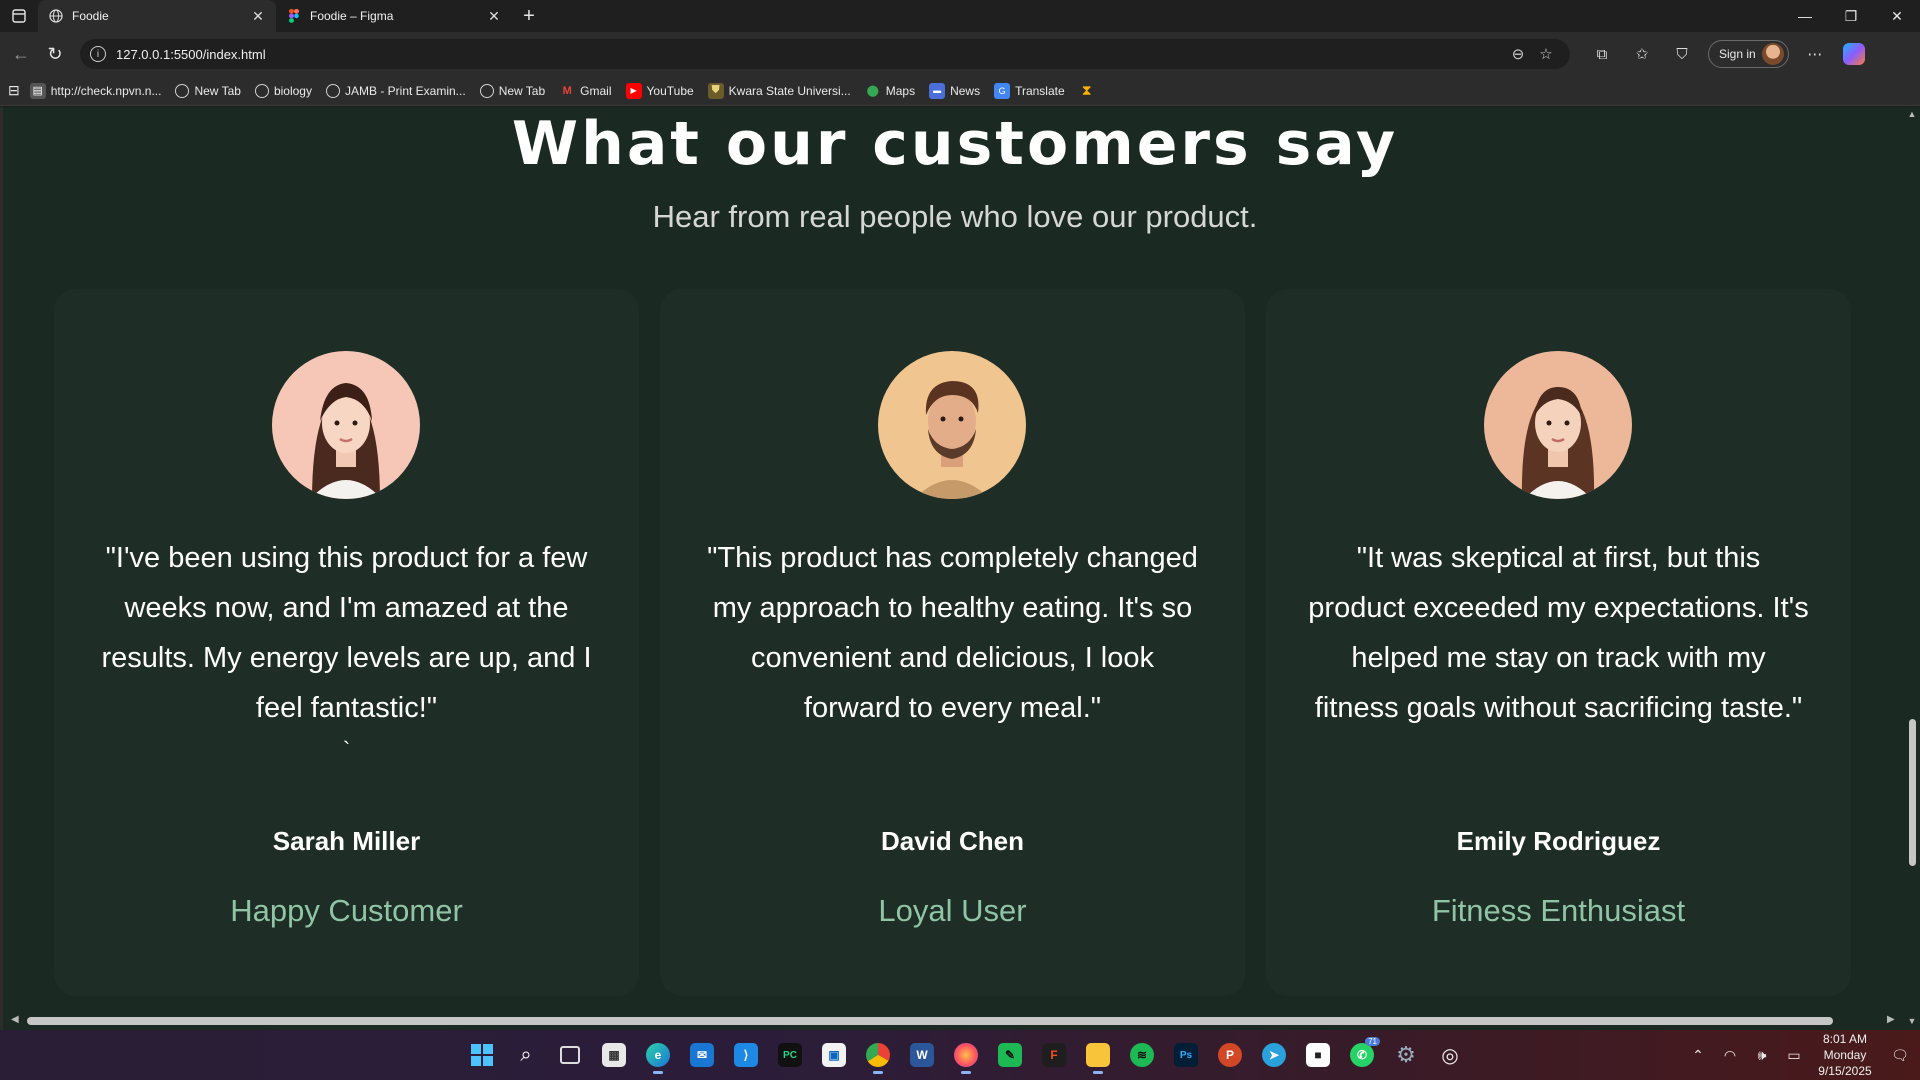  I want to click on search-button: ⌕, so click(526, 1055).